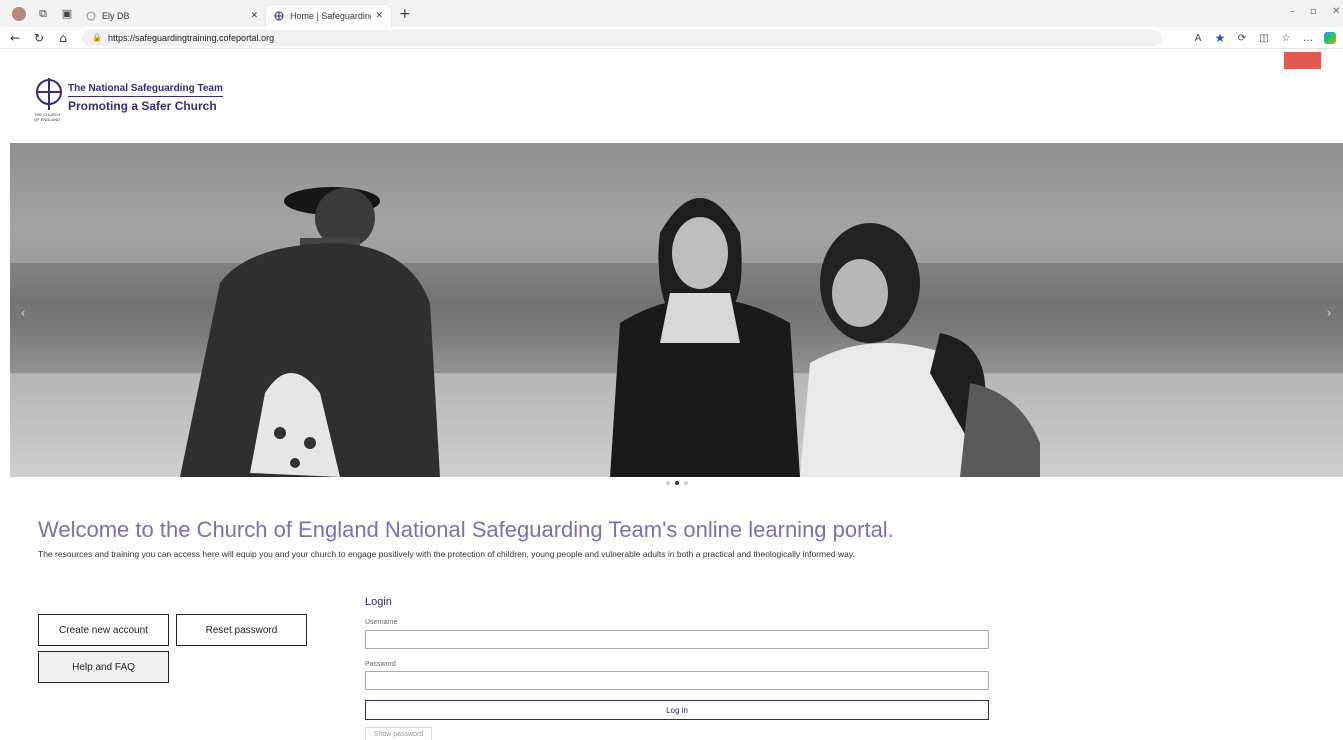  I want to click on restore-icon: ▫, so click(1313, 11).